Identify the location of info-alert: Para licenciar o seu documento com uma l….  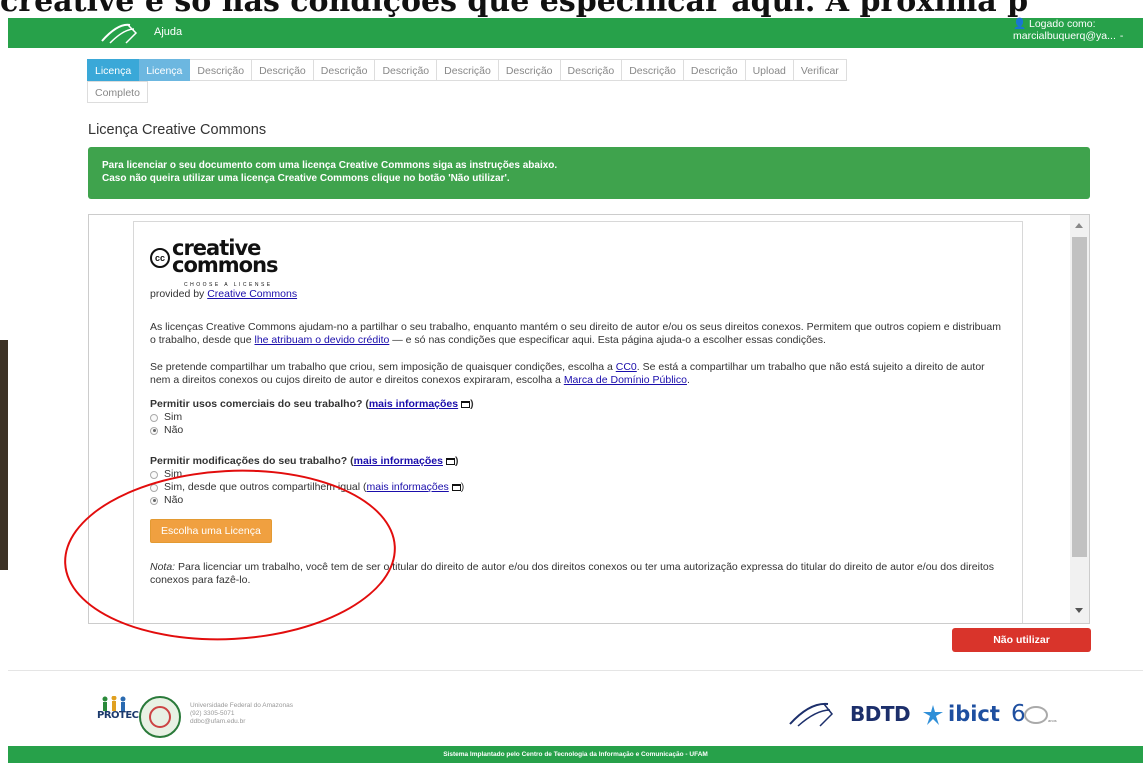
(589, 173).